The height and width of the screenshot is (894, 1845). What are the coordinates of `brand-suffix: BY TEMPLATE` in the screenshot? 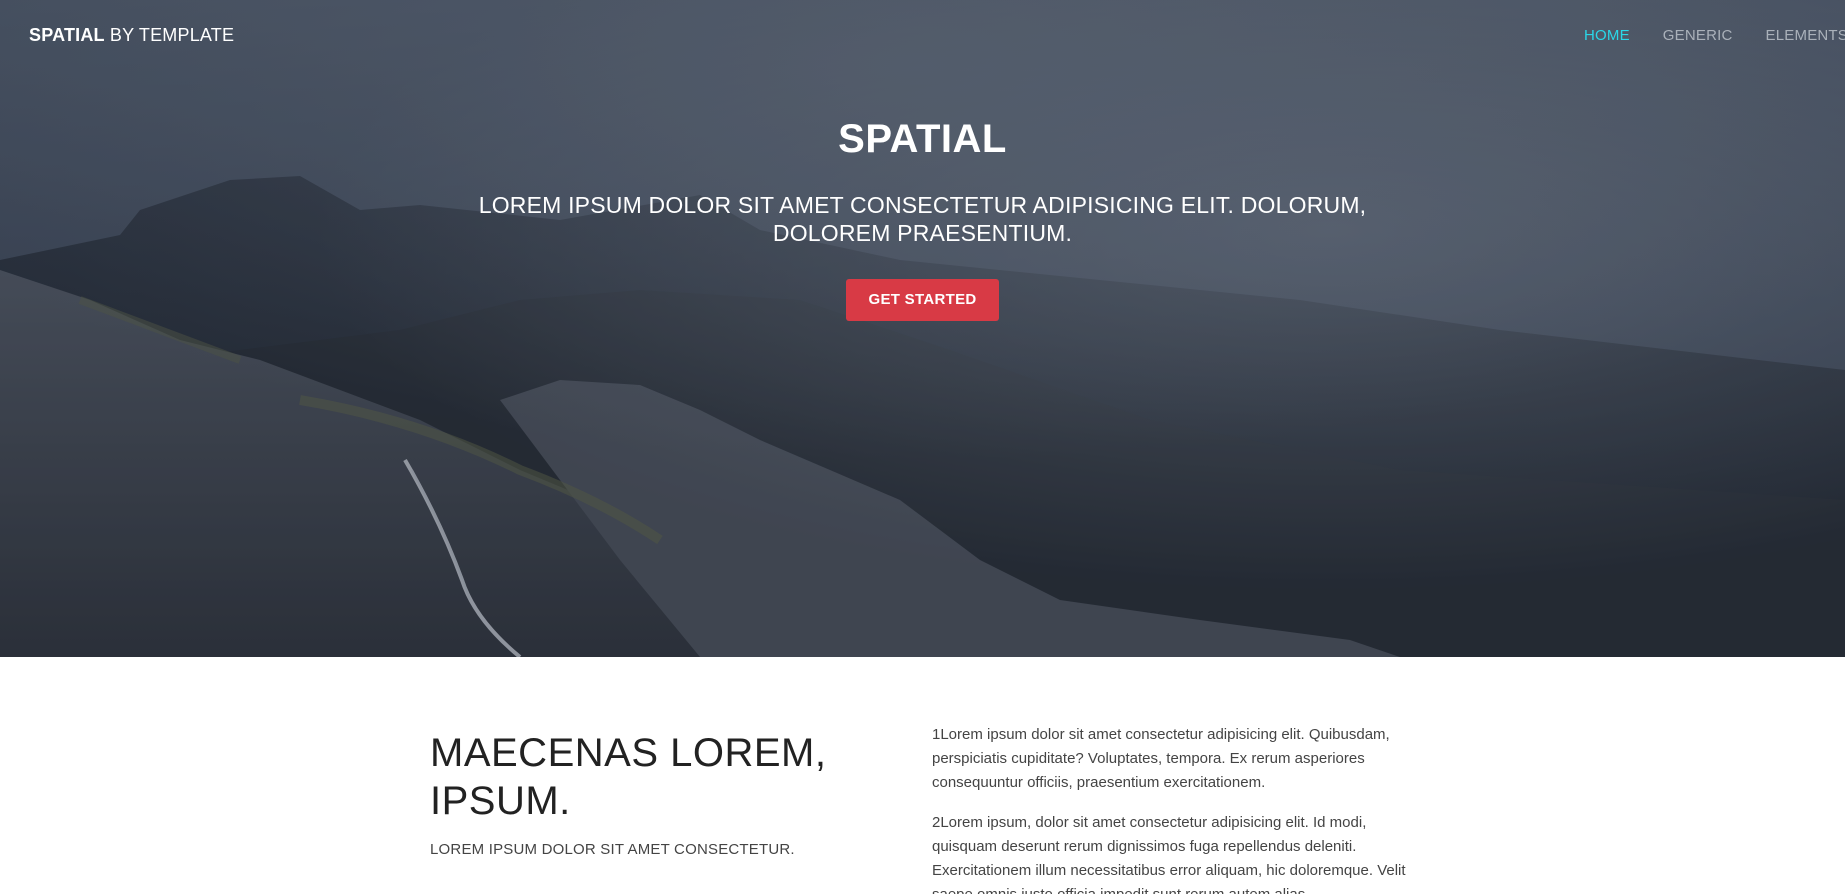 It's located at (169, 34).